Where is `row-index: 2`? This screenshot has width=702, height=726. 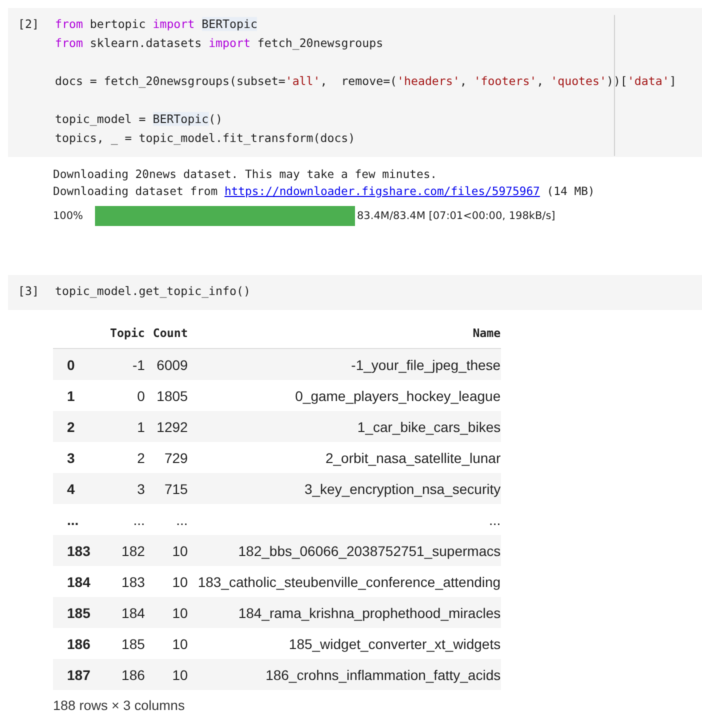
row-index: 2 is located at coordinates (77, 426).